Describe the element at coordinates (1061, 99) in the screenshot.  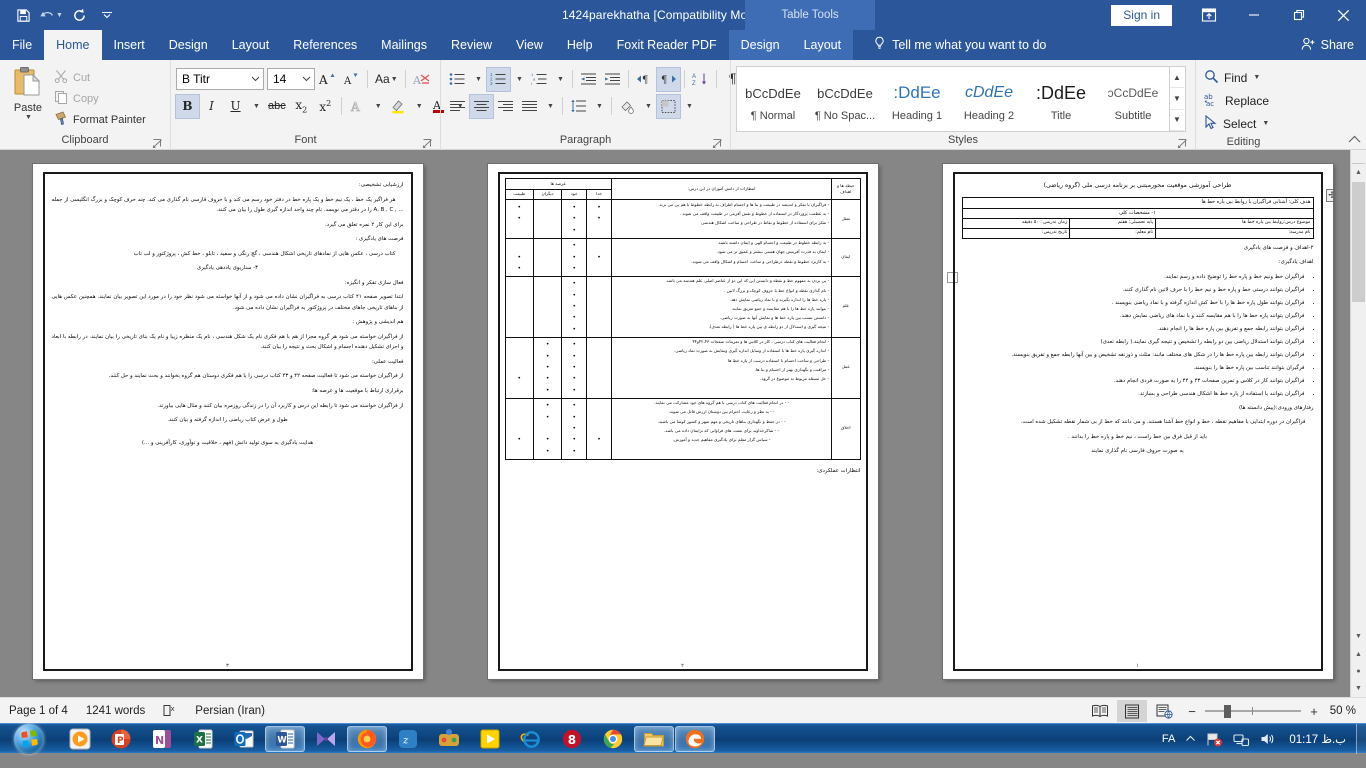
I see `style-title: :DdEe Title` at that location.